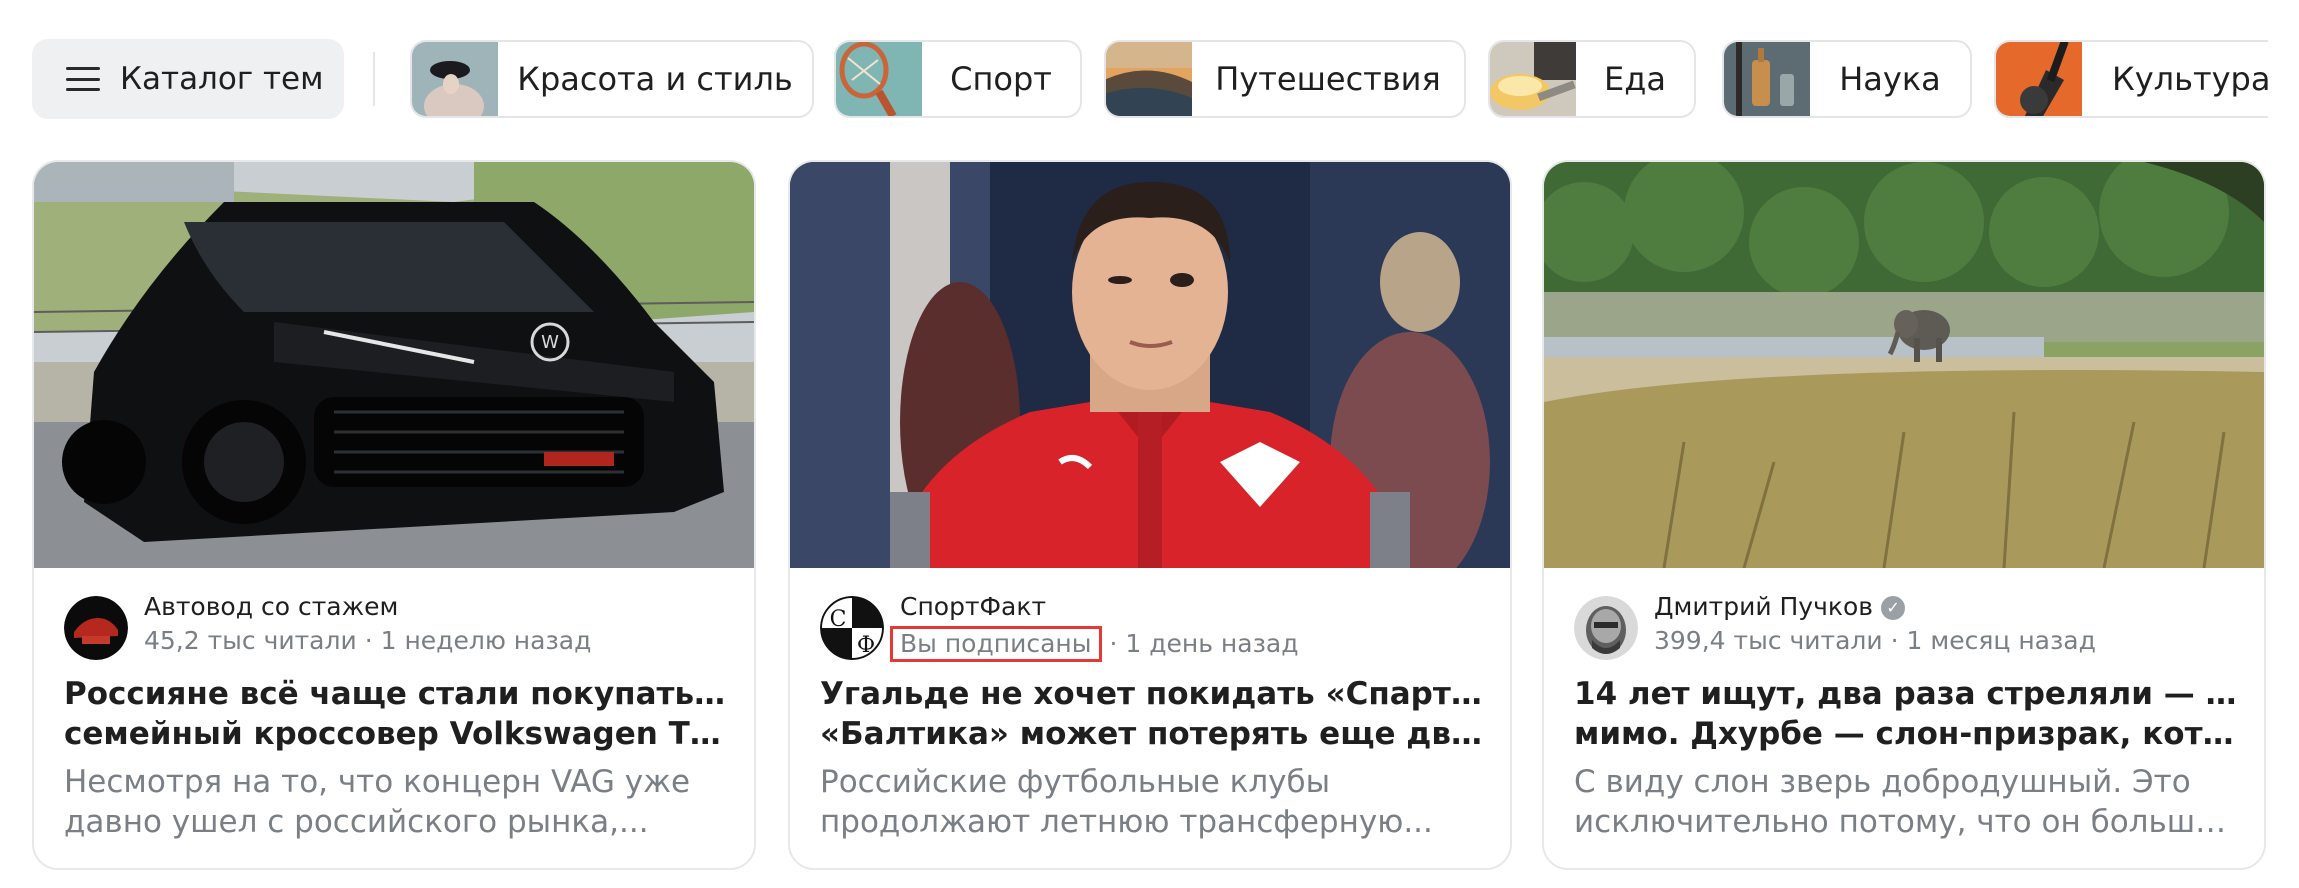 The height and width of the screenshot is (888, 2299). Describe the element at coordinates (1882, 782) in the screenshot. I see `snippet-line: С виду слон зверь добродушный. Это` at that location.